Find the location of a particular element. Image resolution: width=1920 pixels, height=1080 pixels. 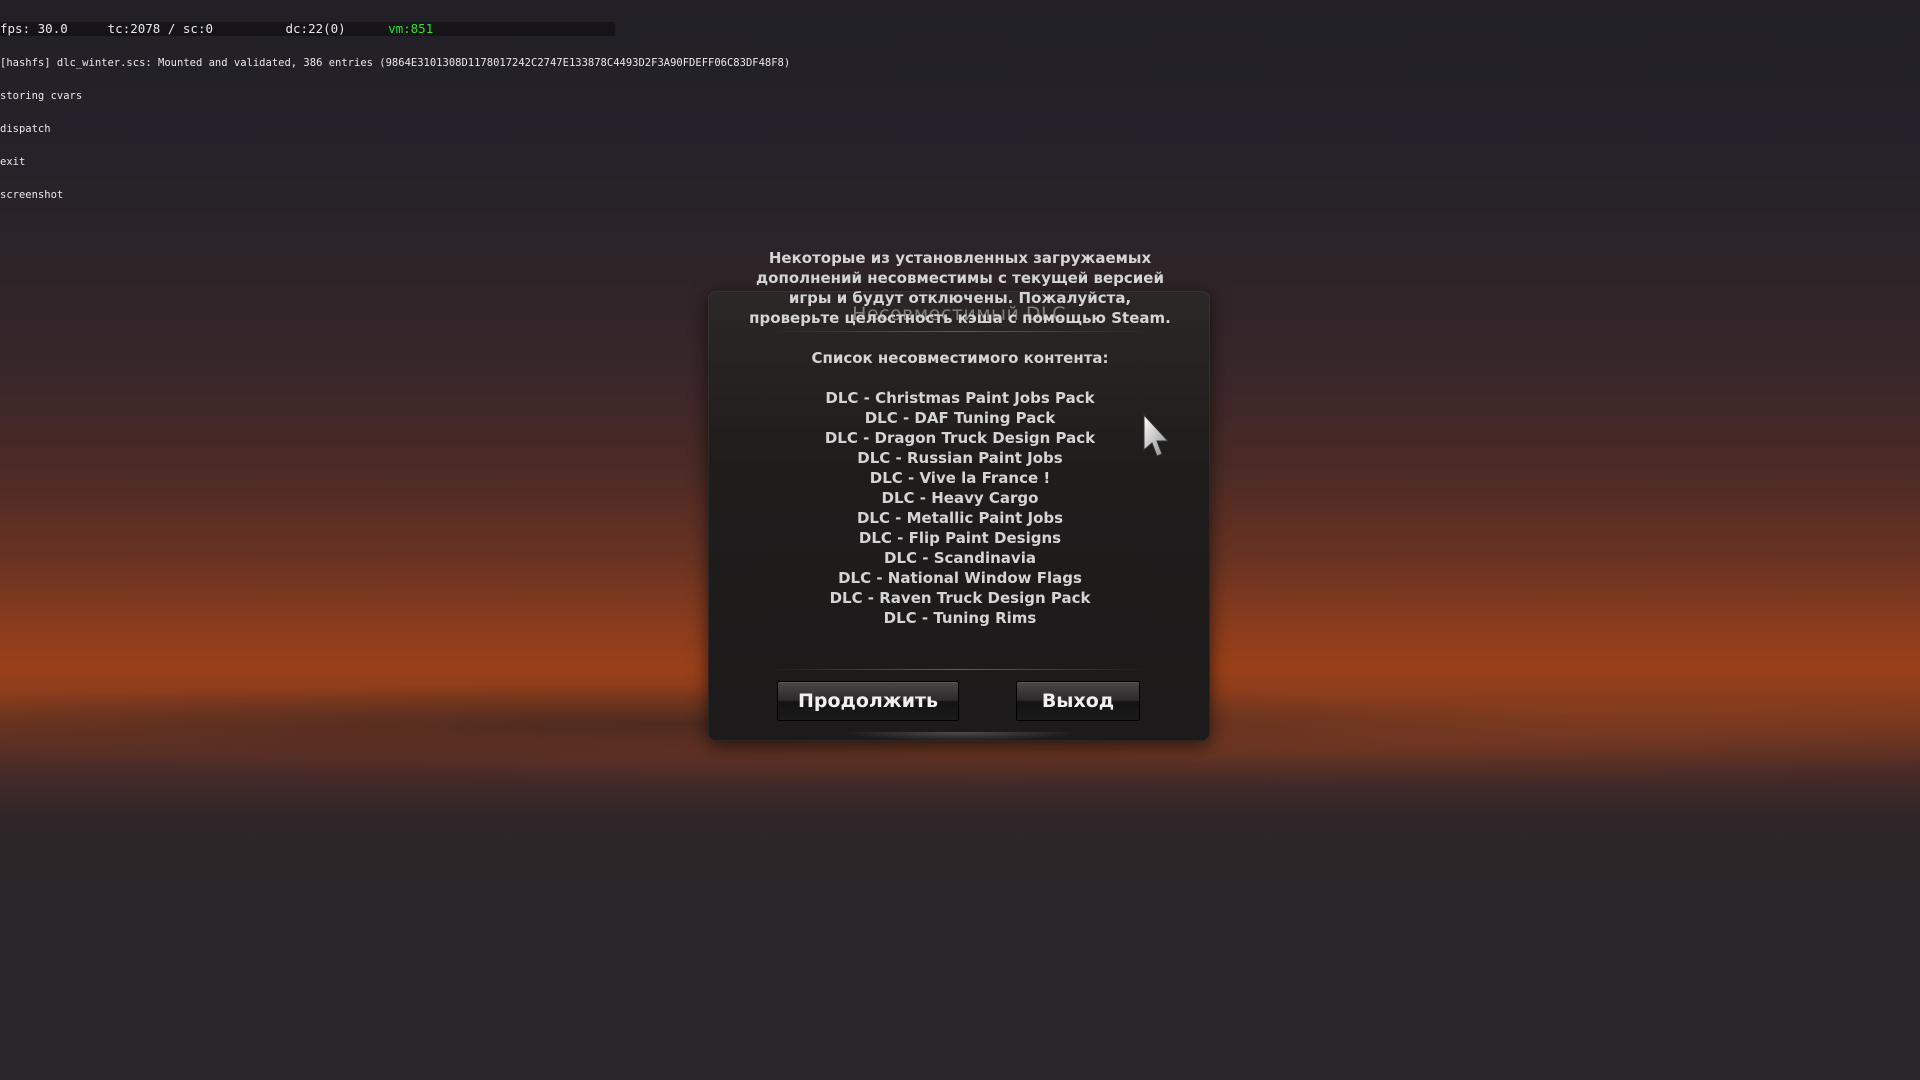

dc-value: 22(0) is located at coordinates (327, 28).